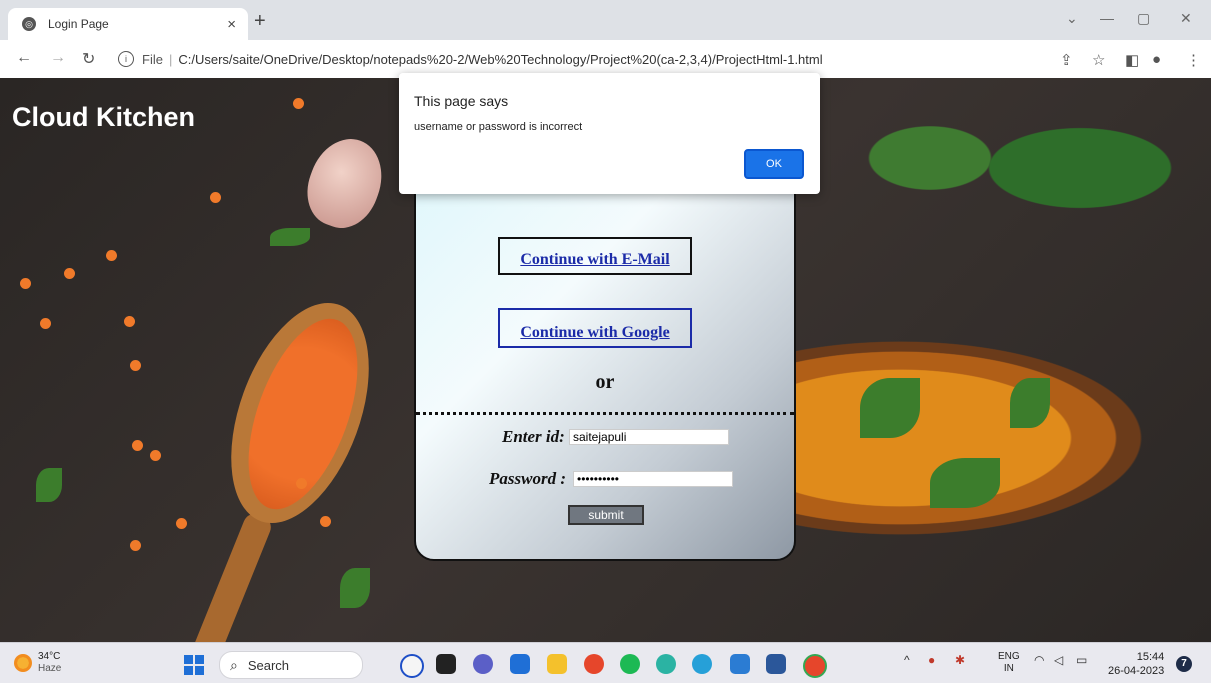 Image resolution: width=1211 pixels, height=683 pixels. I want to click on windows-start-icon, so click(194, 665).